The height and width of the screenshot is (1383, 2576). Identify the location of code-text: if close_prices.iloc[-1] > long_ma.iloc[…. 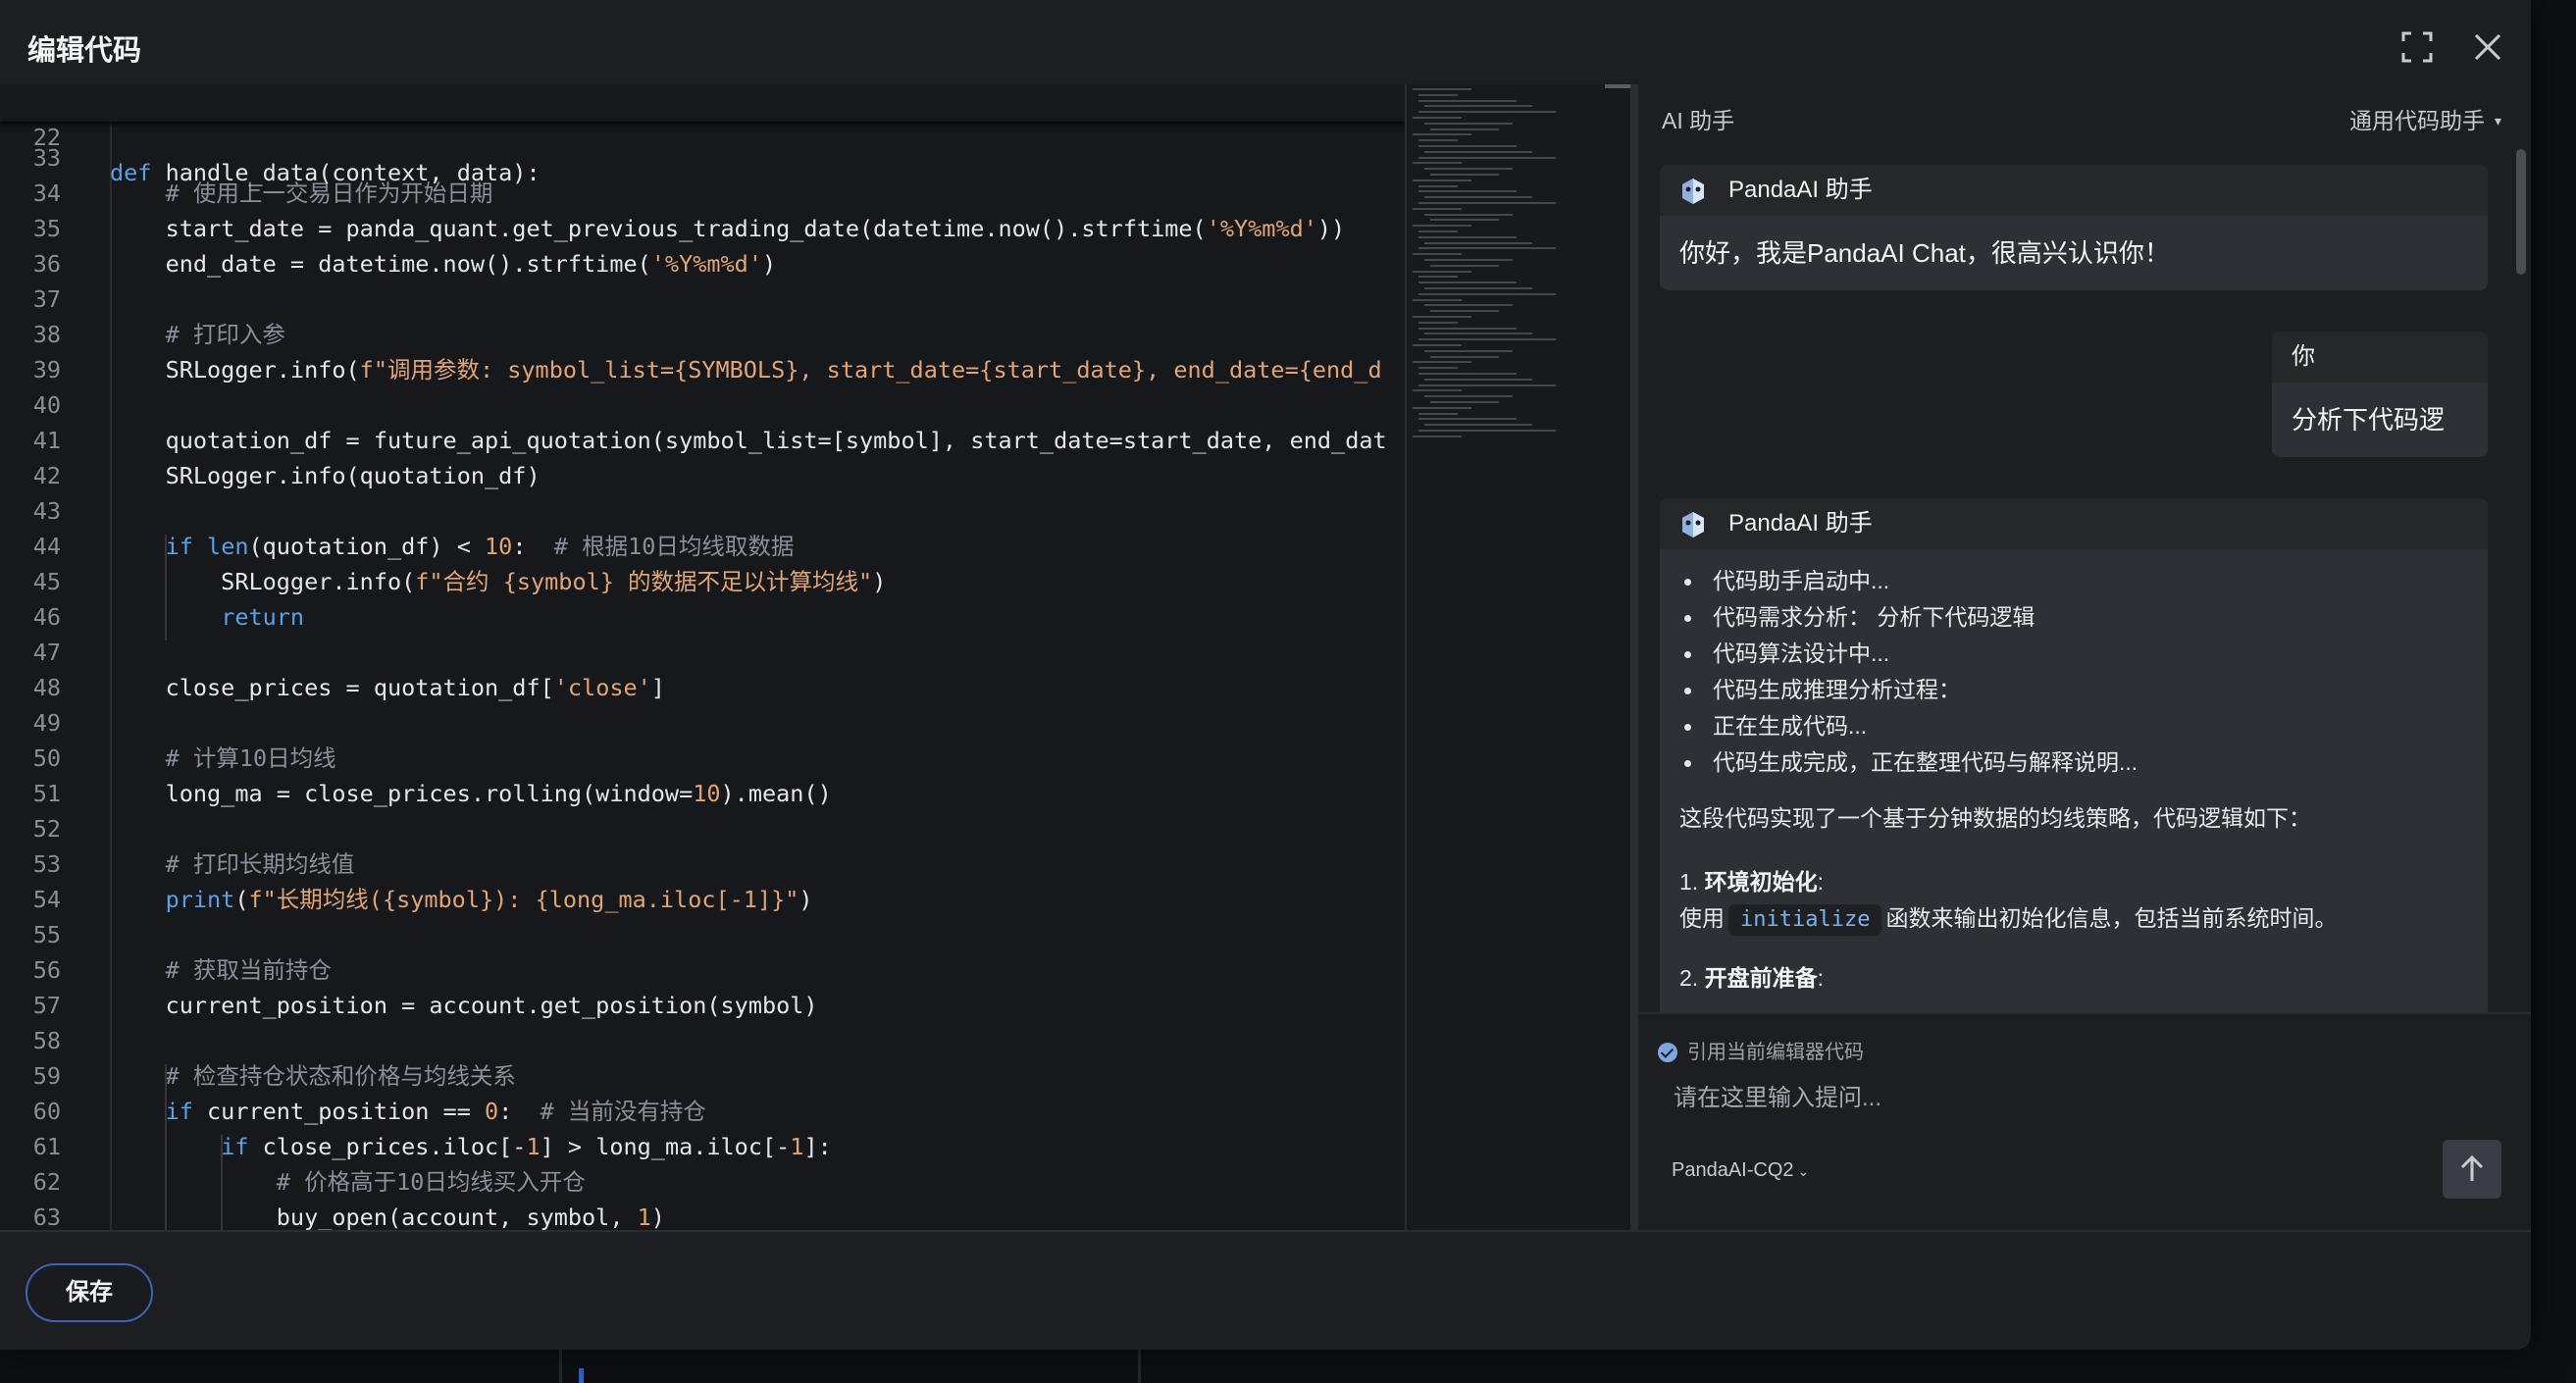
(526, 1147).